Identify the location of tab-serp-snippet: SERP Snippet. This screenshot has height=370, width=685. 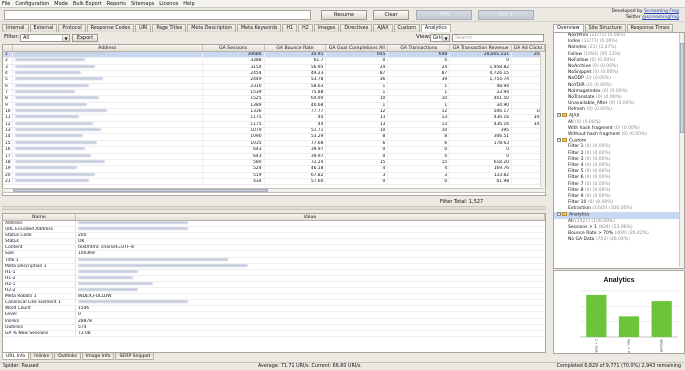
(135, 356).